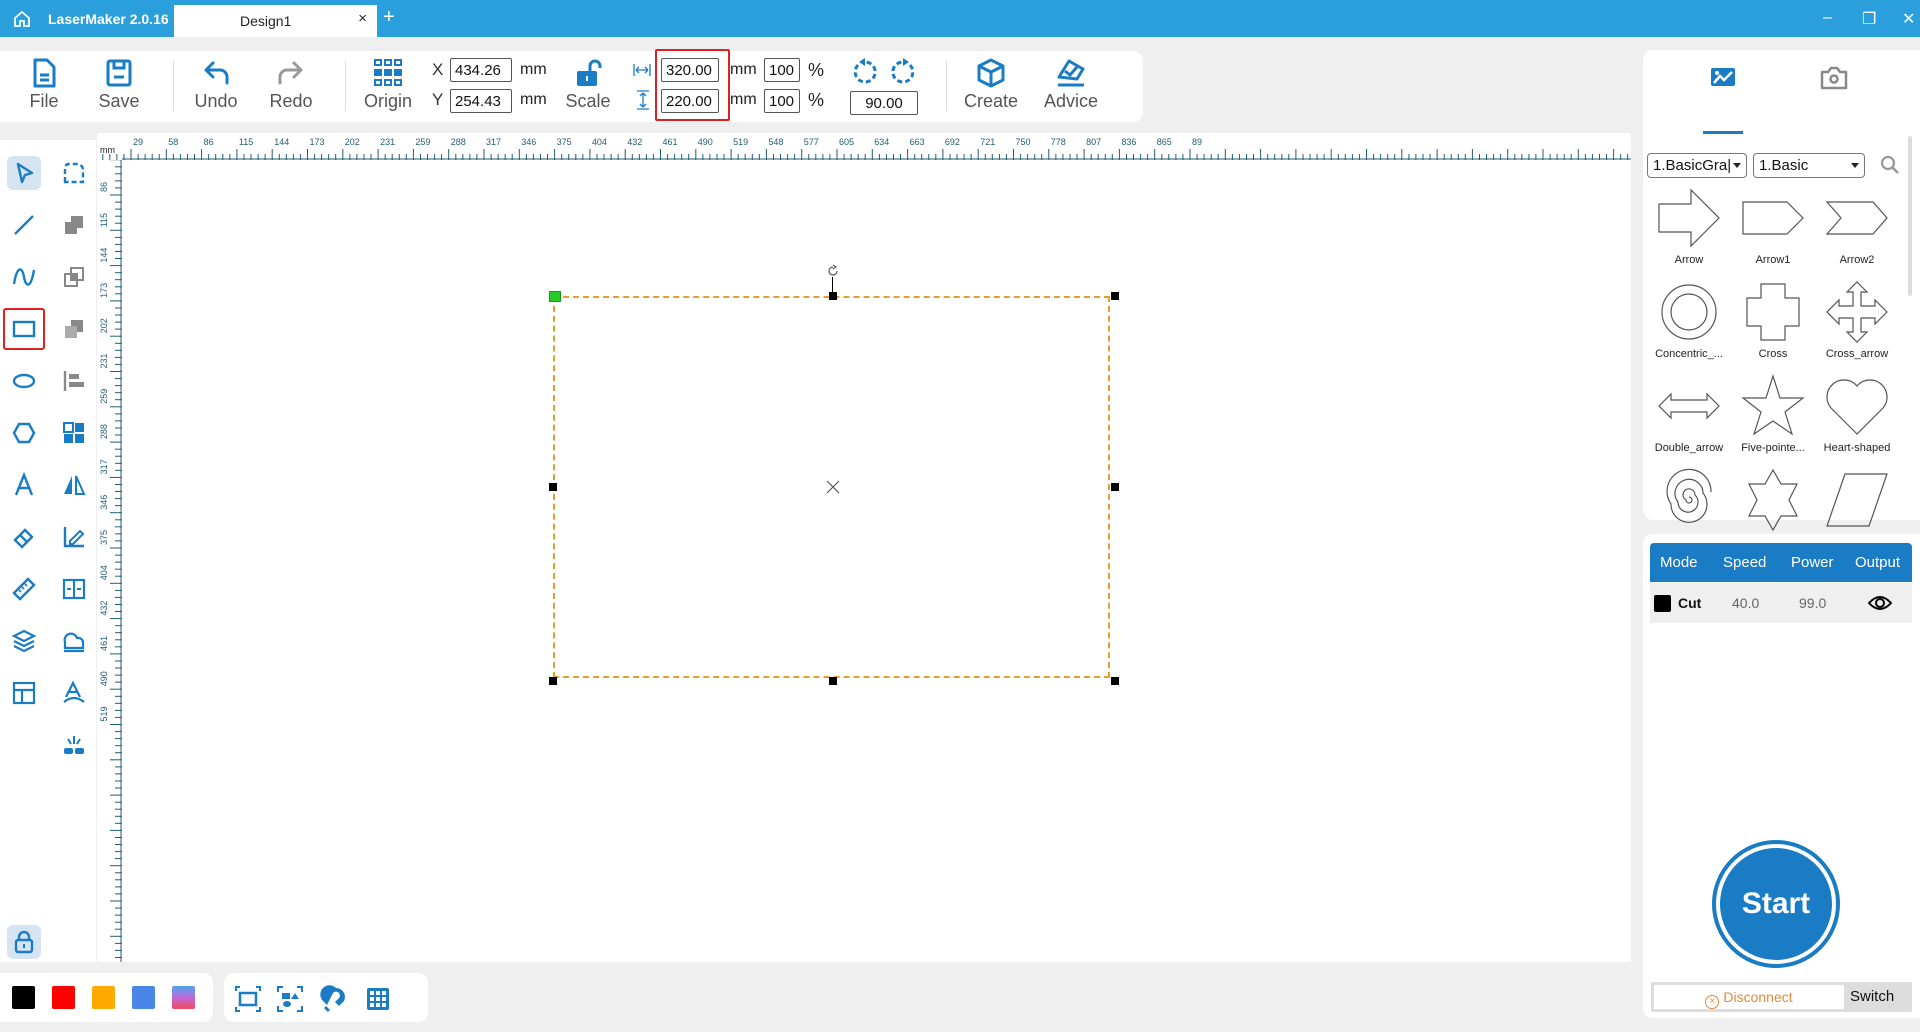 Image resolution: width=1920 pixels, height=1032 pixels. Describe the element at coordinates (24, 942) in the screenshot. I see `lock-button` at that location.